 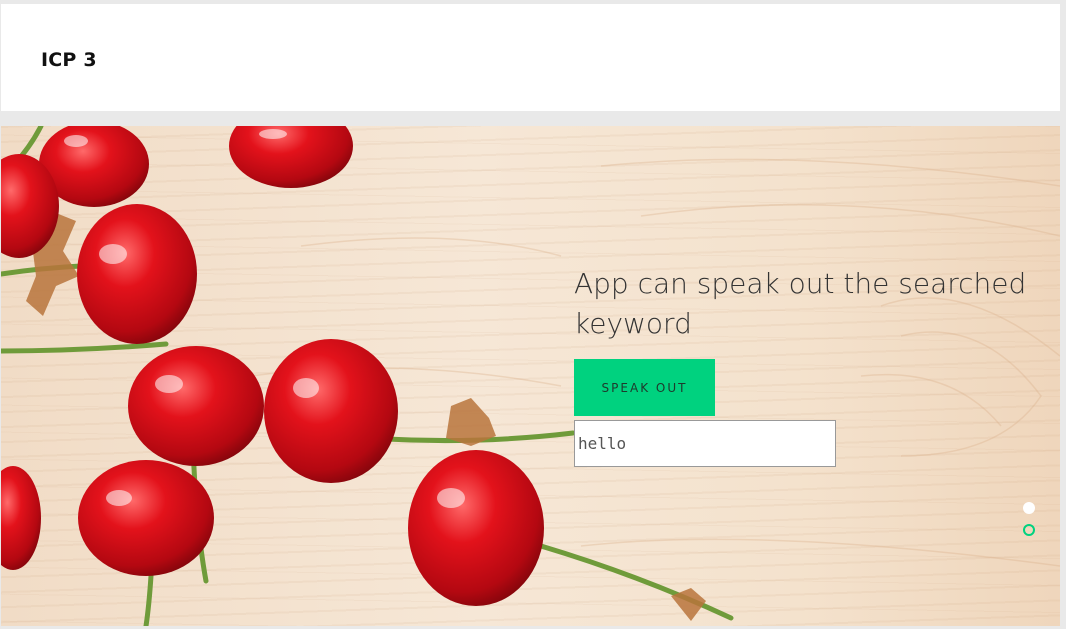 What do you see at coordinates (800, 303) in the screenshot?
I see `hero-headline: App can speak out the searched keyword` at bounding box center [800, 303].